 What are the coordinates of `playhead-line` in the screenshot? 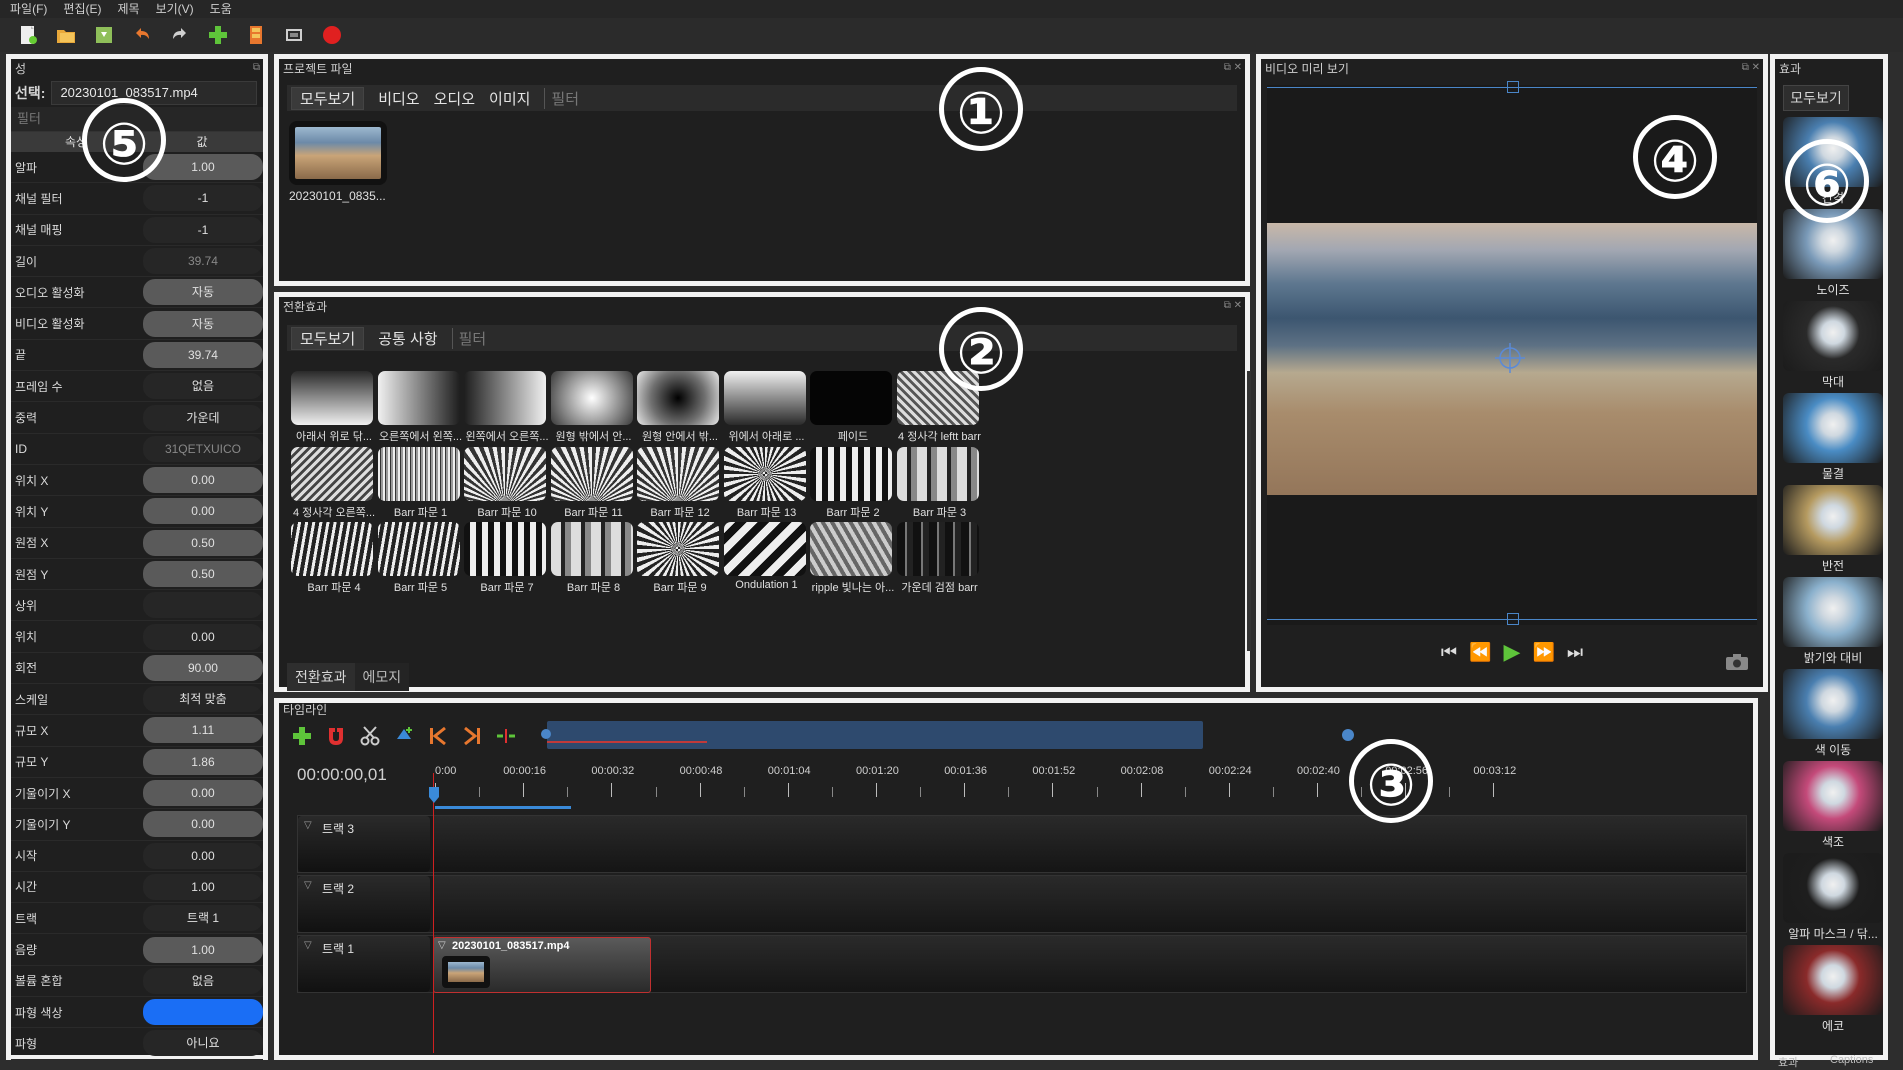 It's located at (433, 913).